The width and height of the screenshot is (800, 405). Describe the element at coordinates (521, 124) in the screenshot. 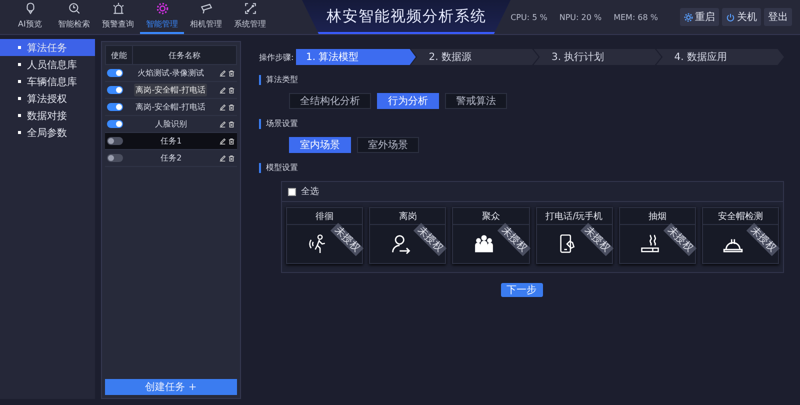

I see `section-title: 场景设置` at that location.